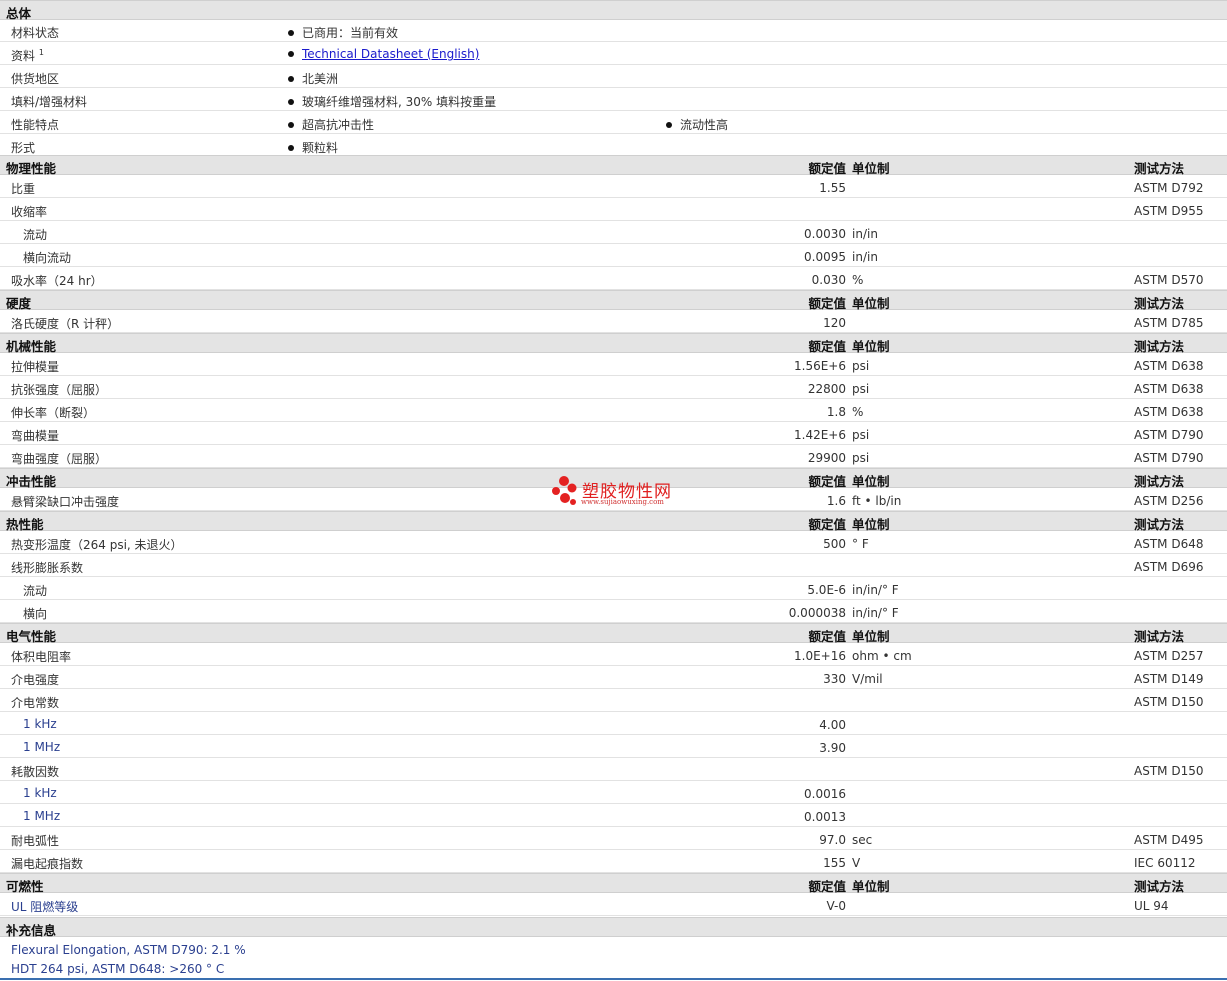  I want to click on property-value: 0.0095, so click(825, 257).